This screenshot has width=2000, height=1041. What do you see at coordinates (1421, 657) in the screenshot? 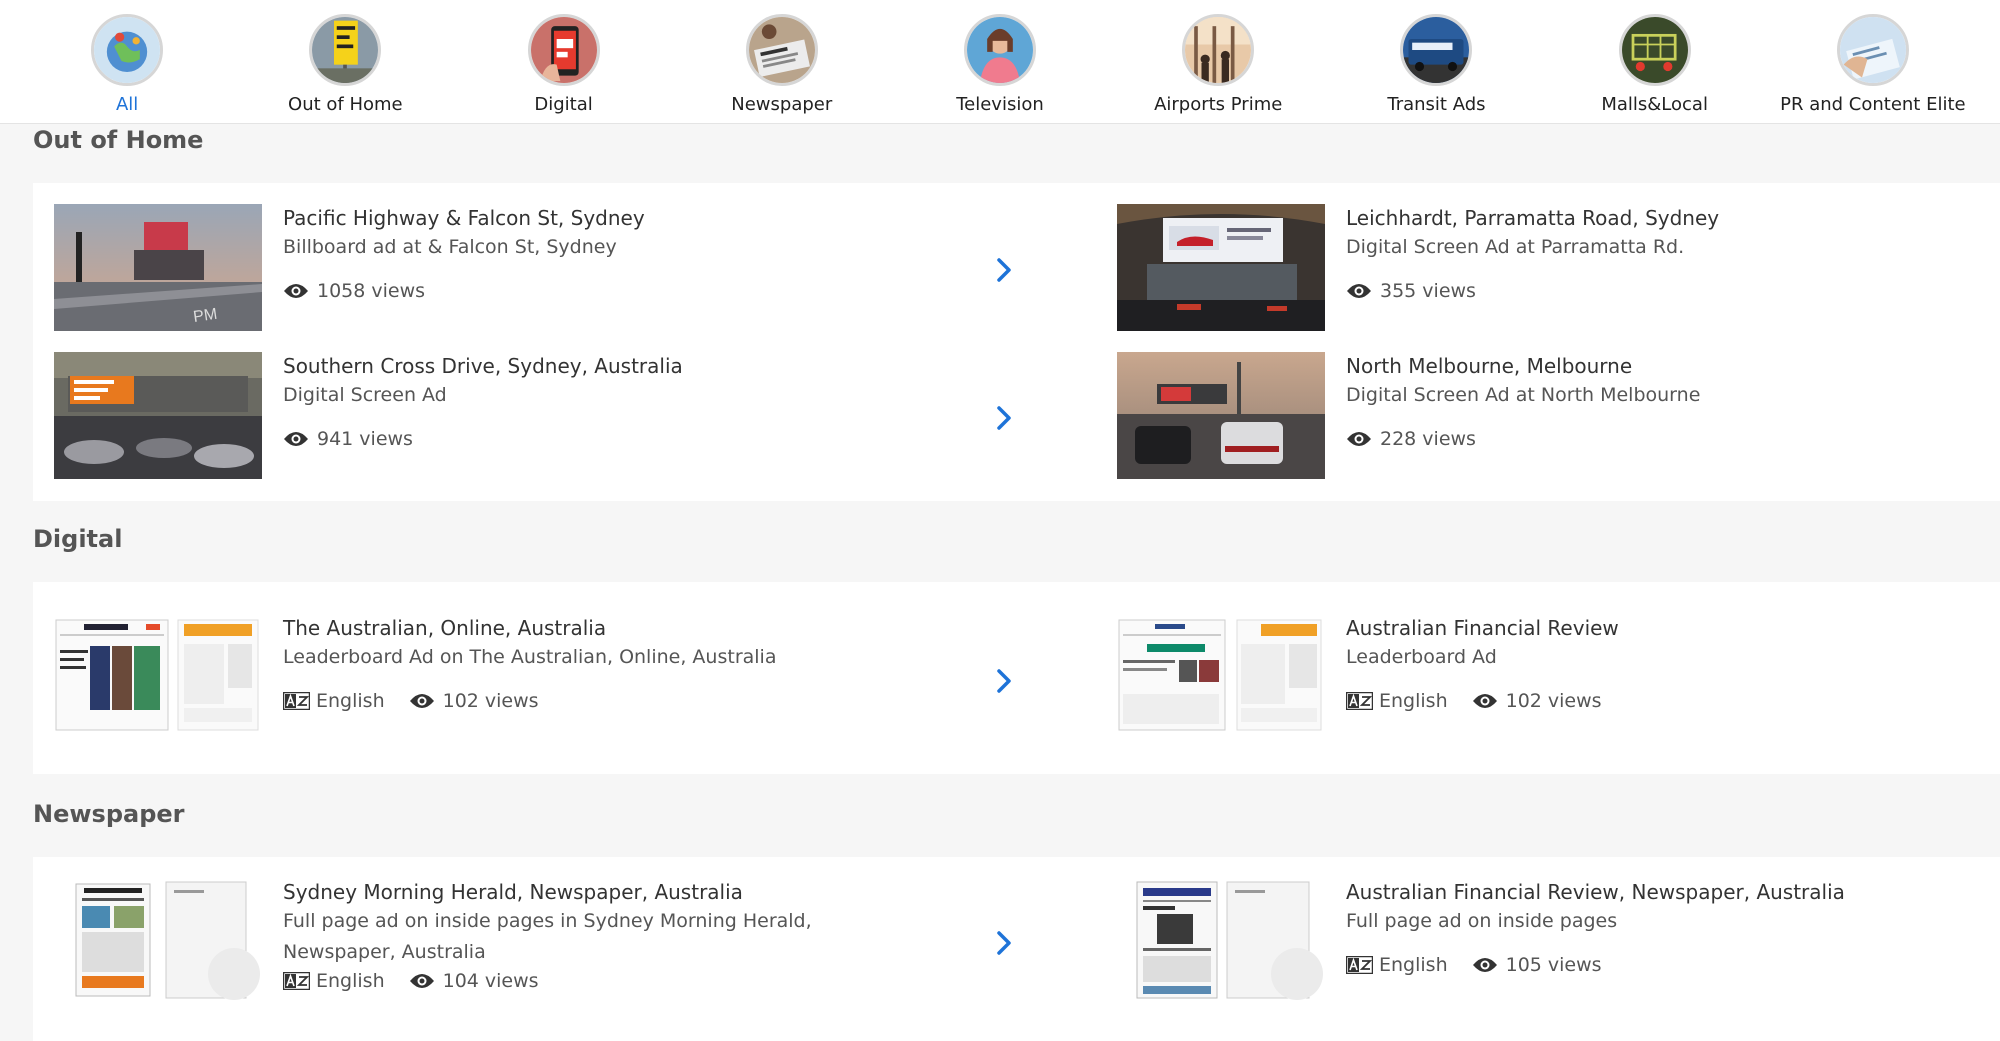
I see `listing-subtitle: Leaderboard Ad` at bounding box center [1421, 657].